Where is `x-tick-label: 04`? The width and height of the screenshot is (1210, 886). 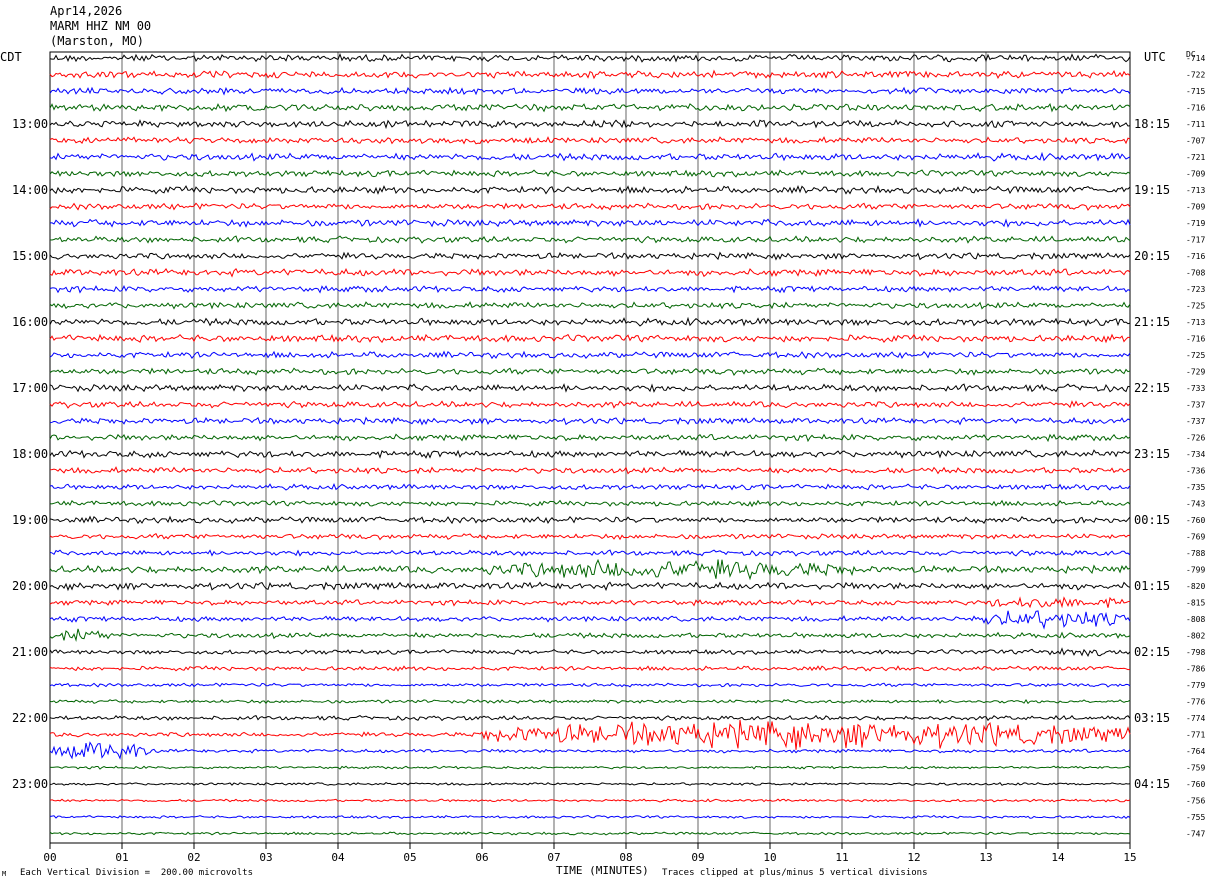 x-tick-label: 04 is located at coordinates (338, 857).